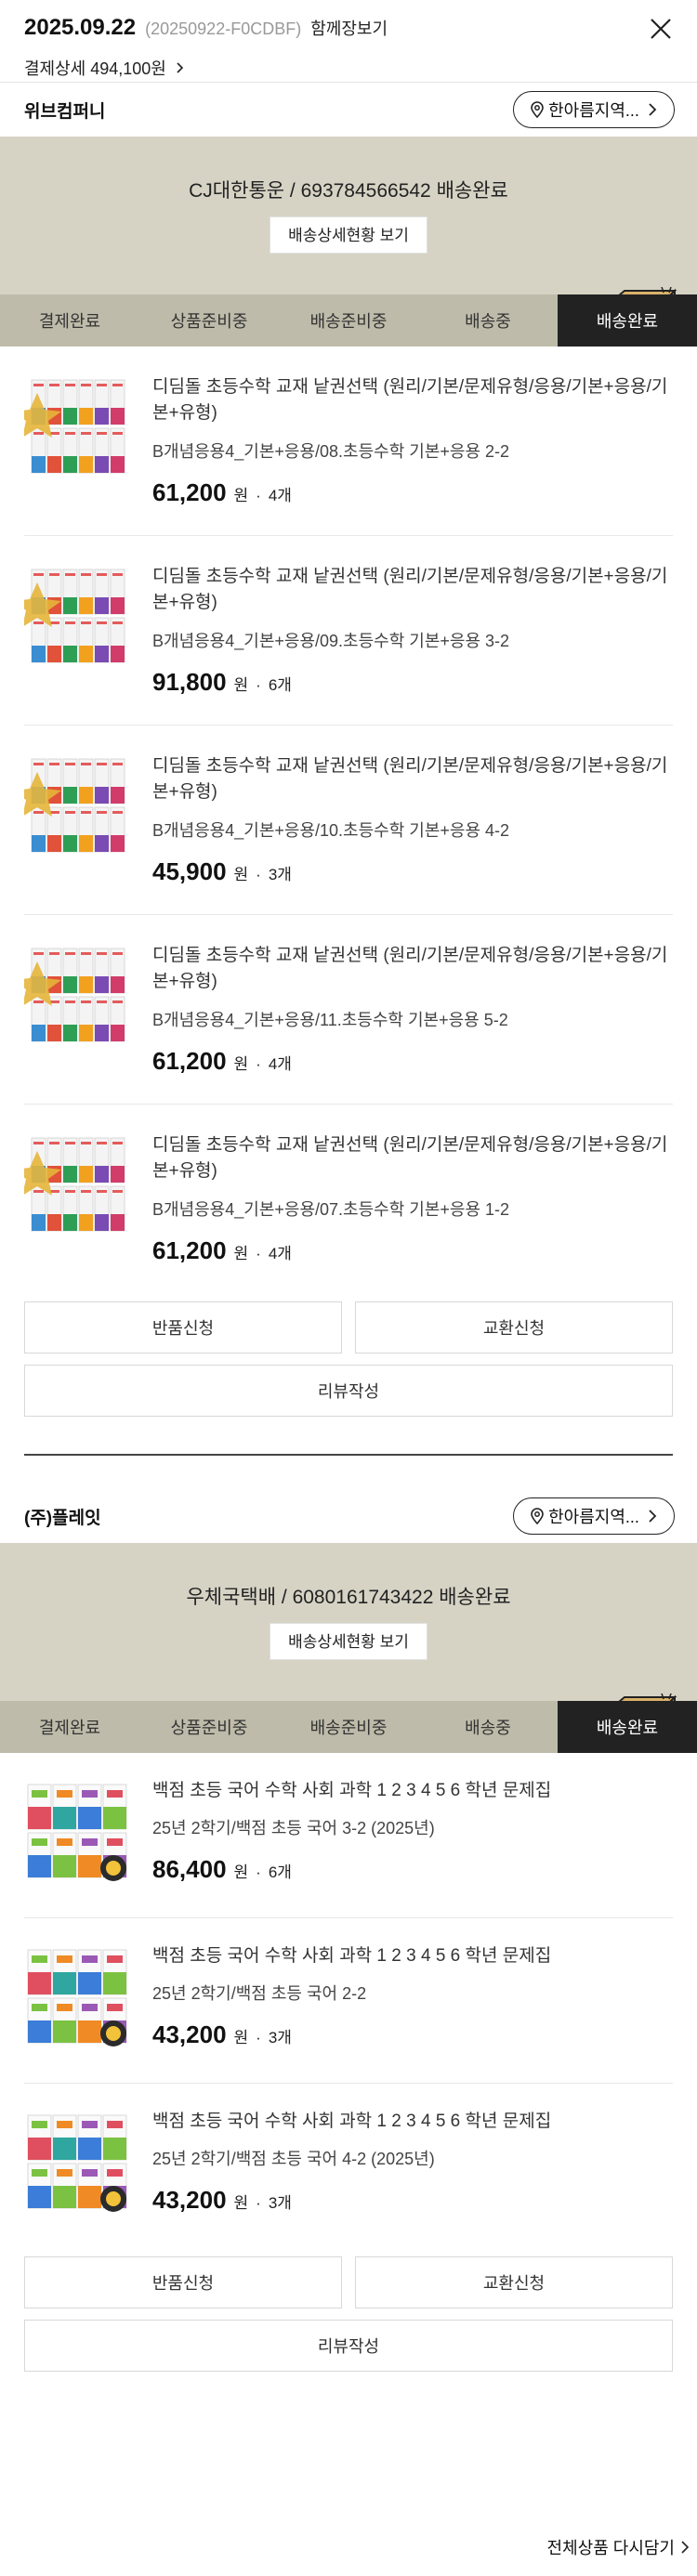 This screenshot has height=2576, width=697. What do you see at coordinates (189, 871) in the screenshot?
I see `product-price: 45,900` at bounding box center [189, 871].